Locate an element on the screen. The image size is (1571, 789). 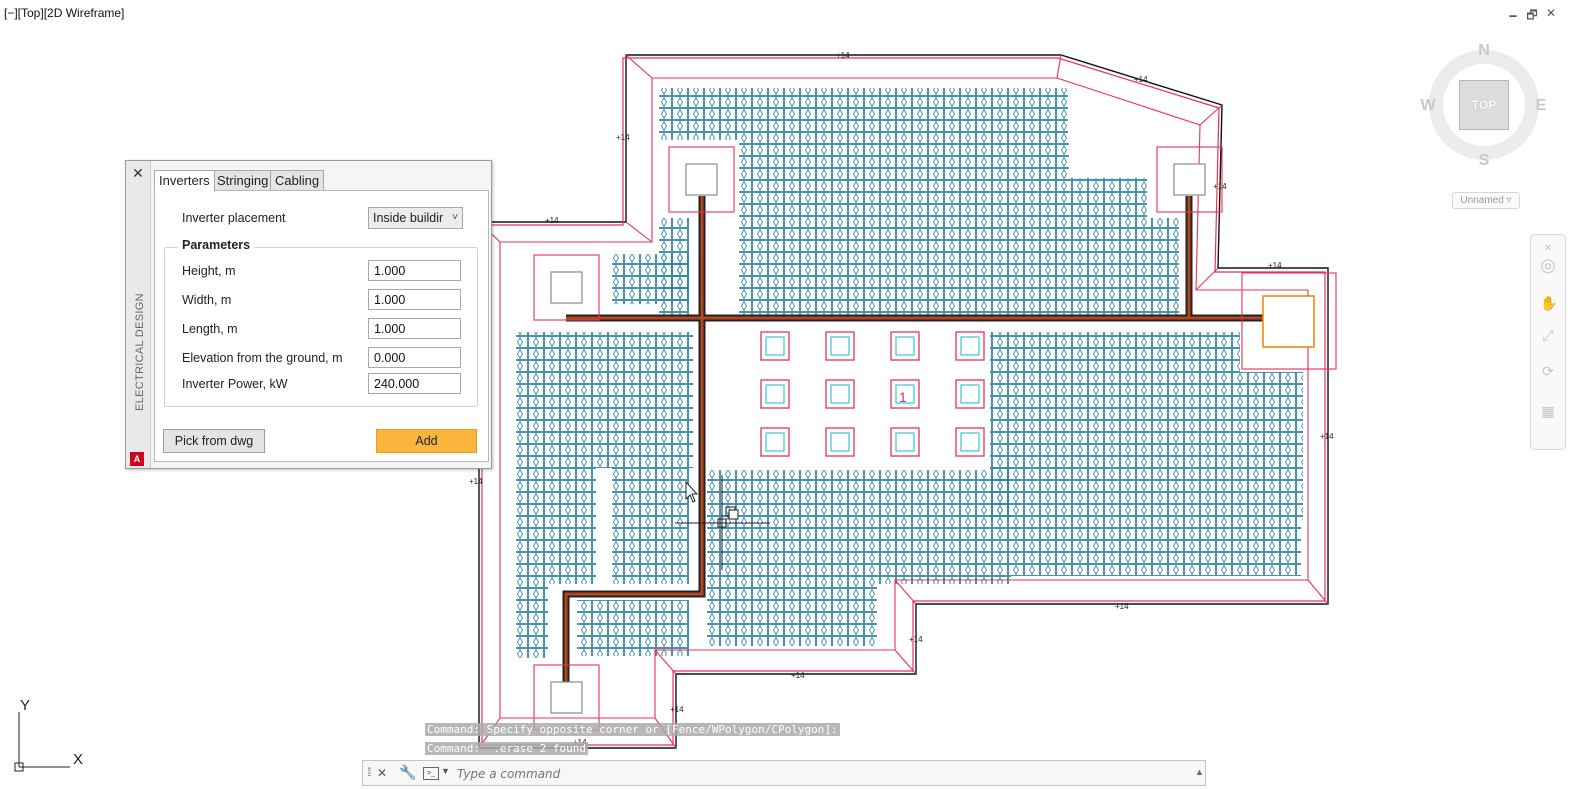
recent-commands-icon: >_ is located at coordinates (431, 773).